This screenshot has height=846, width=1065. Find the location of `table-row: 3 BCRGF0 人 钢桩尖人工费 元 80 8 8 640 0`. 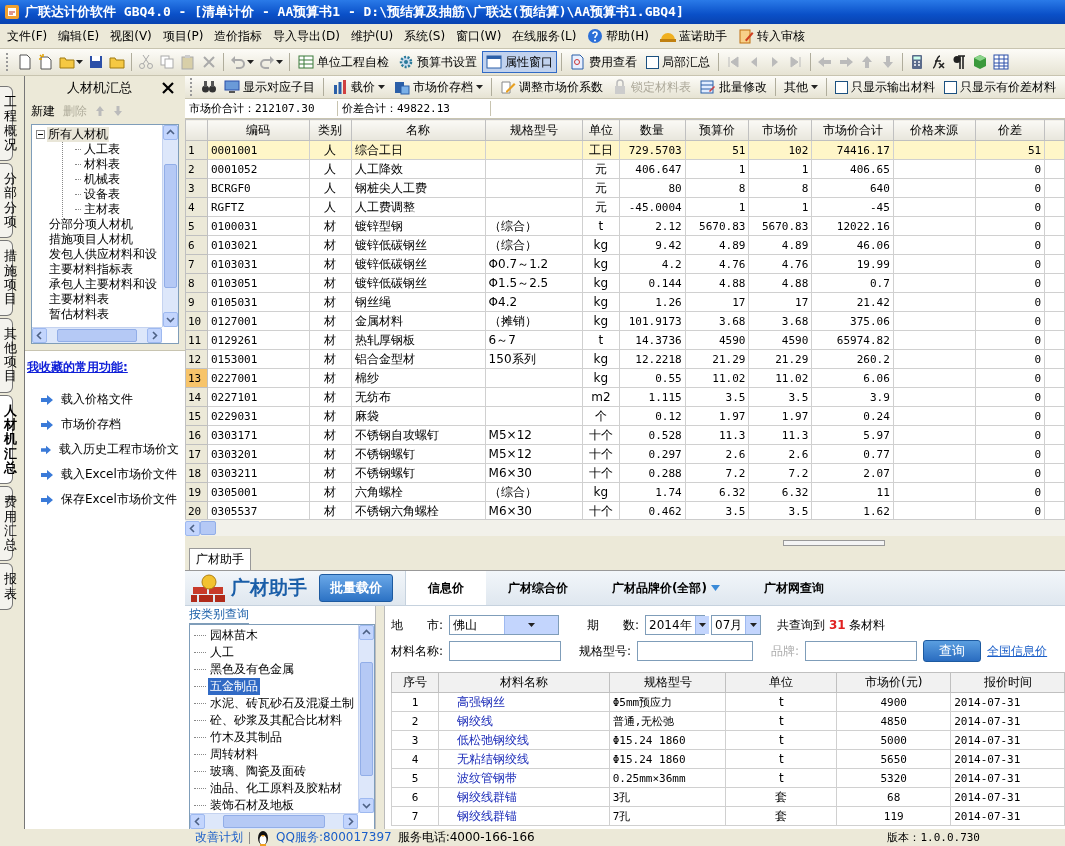

table-row: 3 BCRGF0 人 钢桩尖人工费 元 80 8 8 640 0 is located at coordinates (625, 188).